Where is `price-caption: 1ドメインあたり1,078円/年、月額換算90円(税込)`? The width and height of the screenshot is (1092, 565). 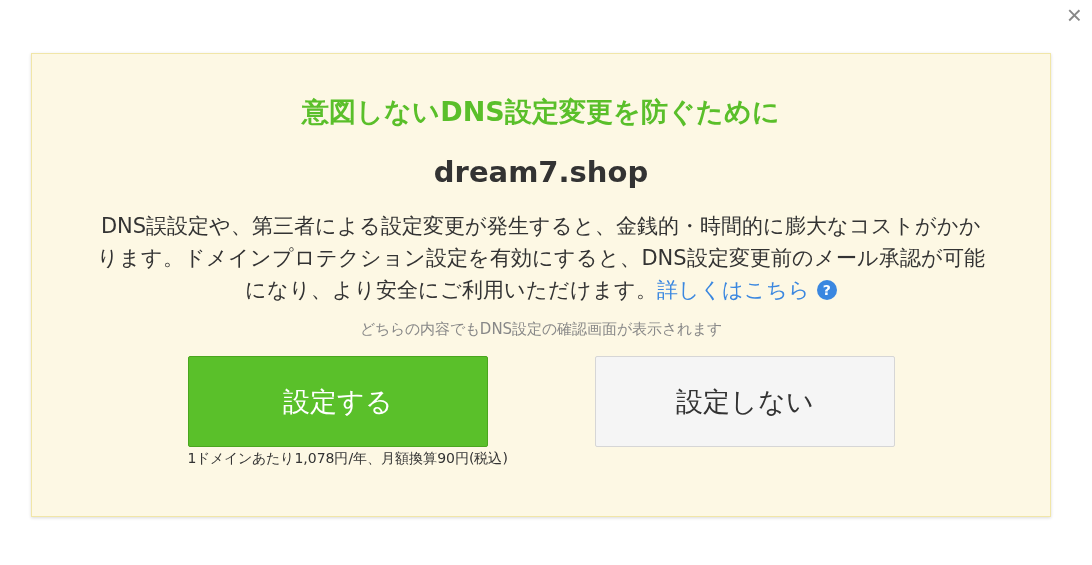 price-caption: 1ドメインあたり1,078円/年、月額換算90円(税込) is located at coordinates (347, 458).